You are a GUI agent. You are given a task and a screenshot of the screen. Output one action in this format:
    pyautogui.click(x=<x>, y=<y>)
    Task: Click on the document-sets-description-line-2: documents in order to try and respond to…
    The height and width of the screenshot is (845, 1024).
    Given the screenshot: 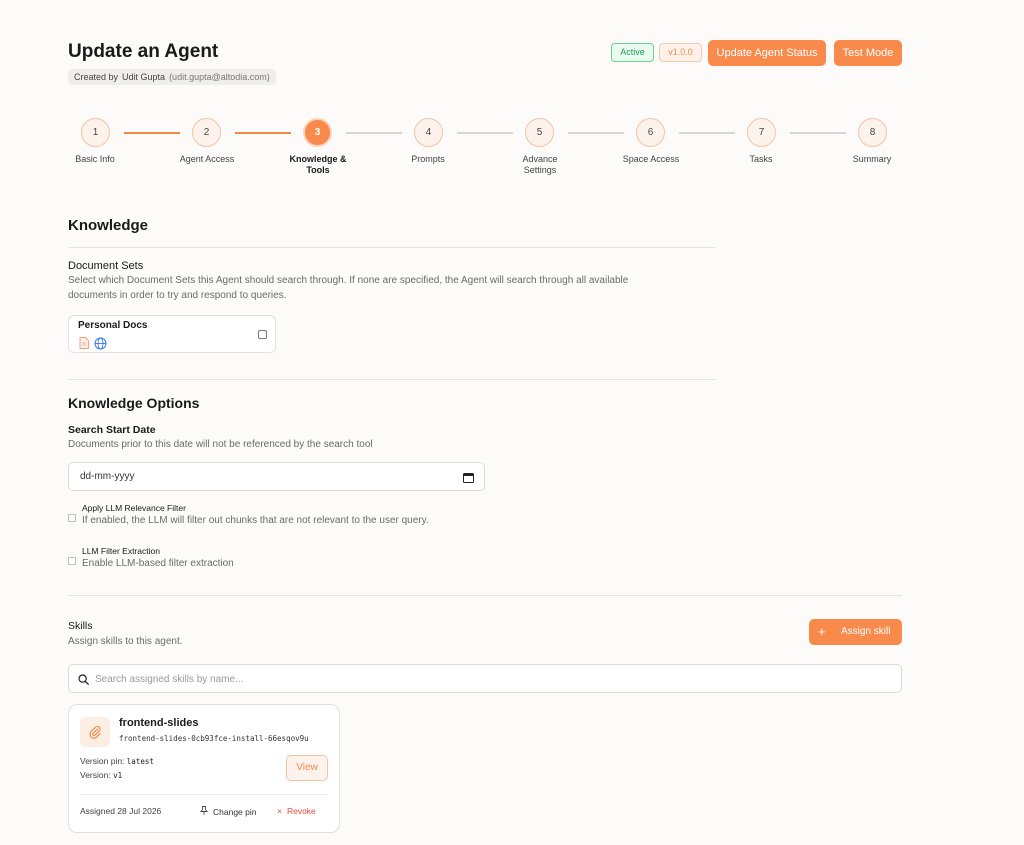 What is the action you would take?
    pyautogui.click(x=177, y=295)
    